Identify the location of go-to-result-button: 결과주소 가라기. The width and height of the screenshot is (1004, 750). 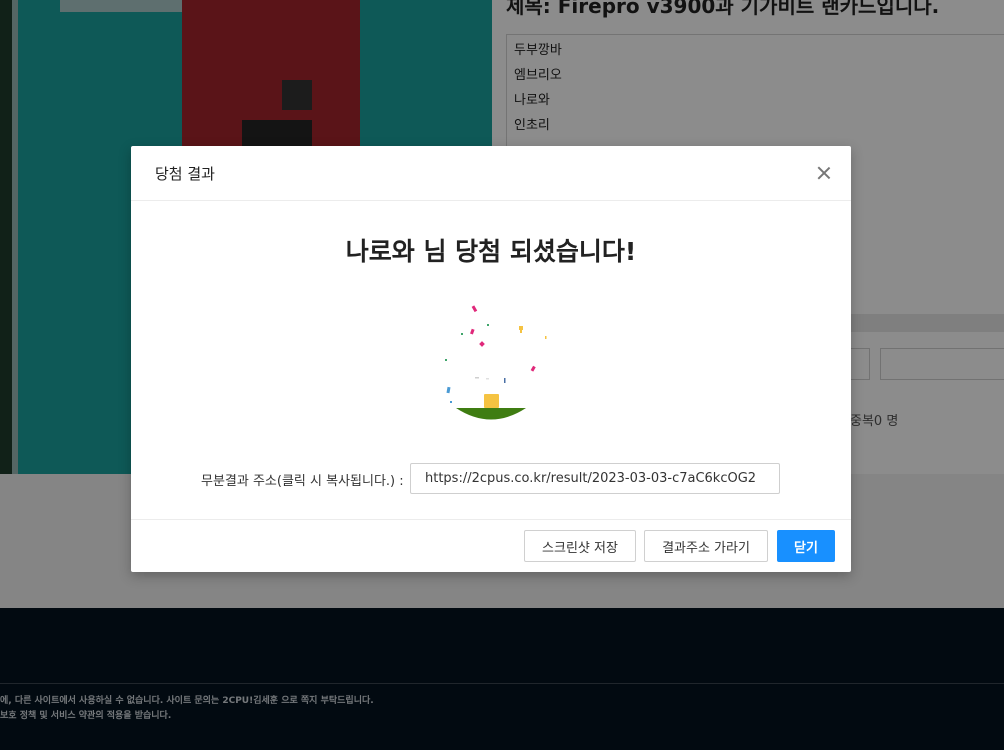
(706, 546).